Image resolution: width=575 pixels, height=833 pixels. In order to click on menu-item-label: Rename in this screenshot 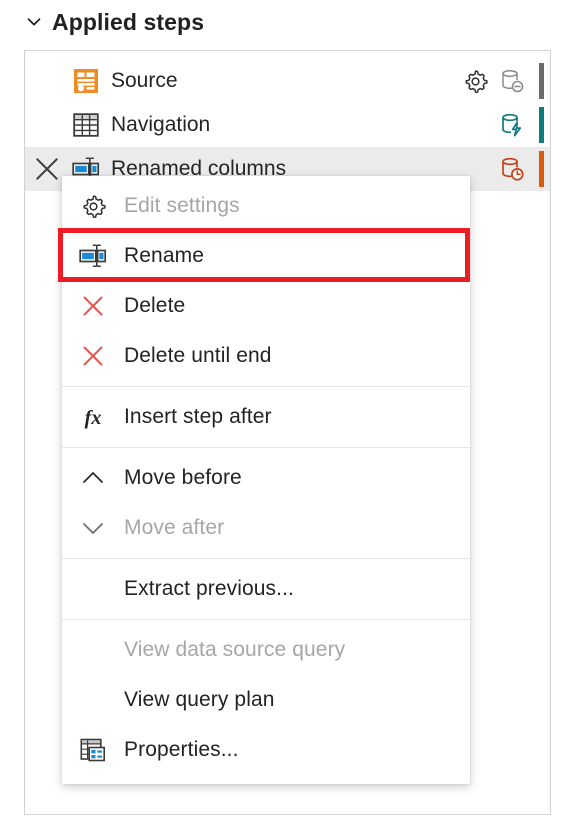, I will do `click(164, 255)`.